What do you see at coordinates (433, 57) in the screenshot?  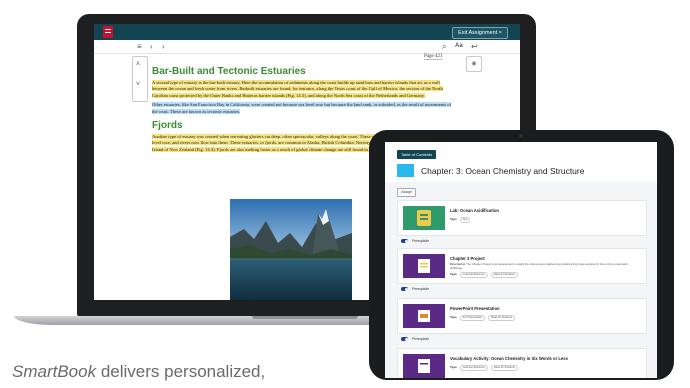 I see `page-number: Page 421` at bounding box center [433, 57].